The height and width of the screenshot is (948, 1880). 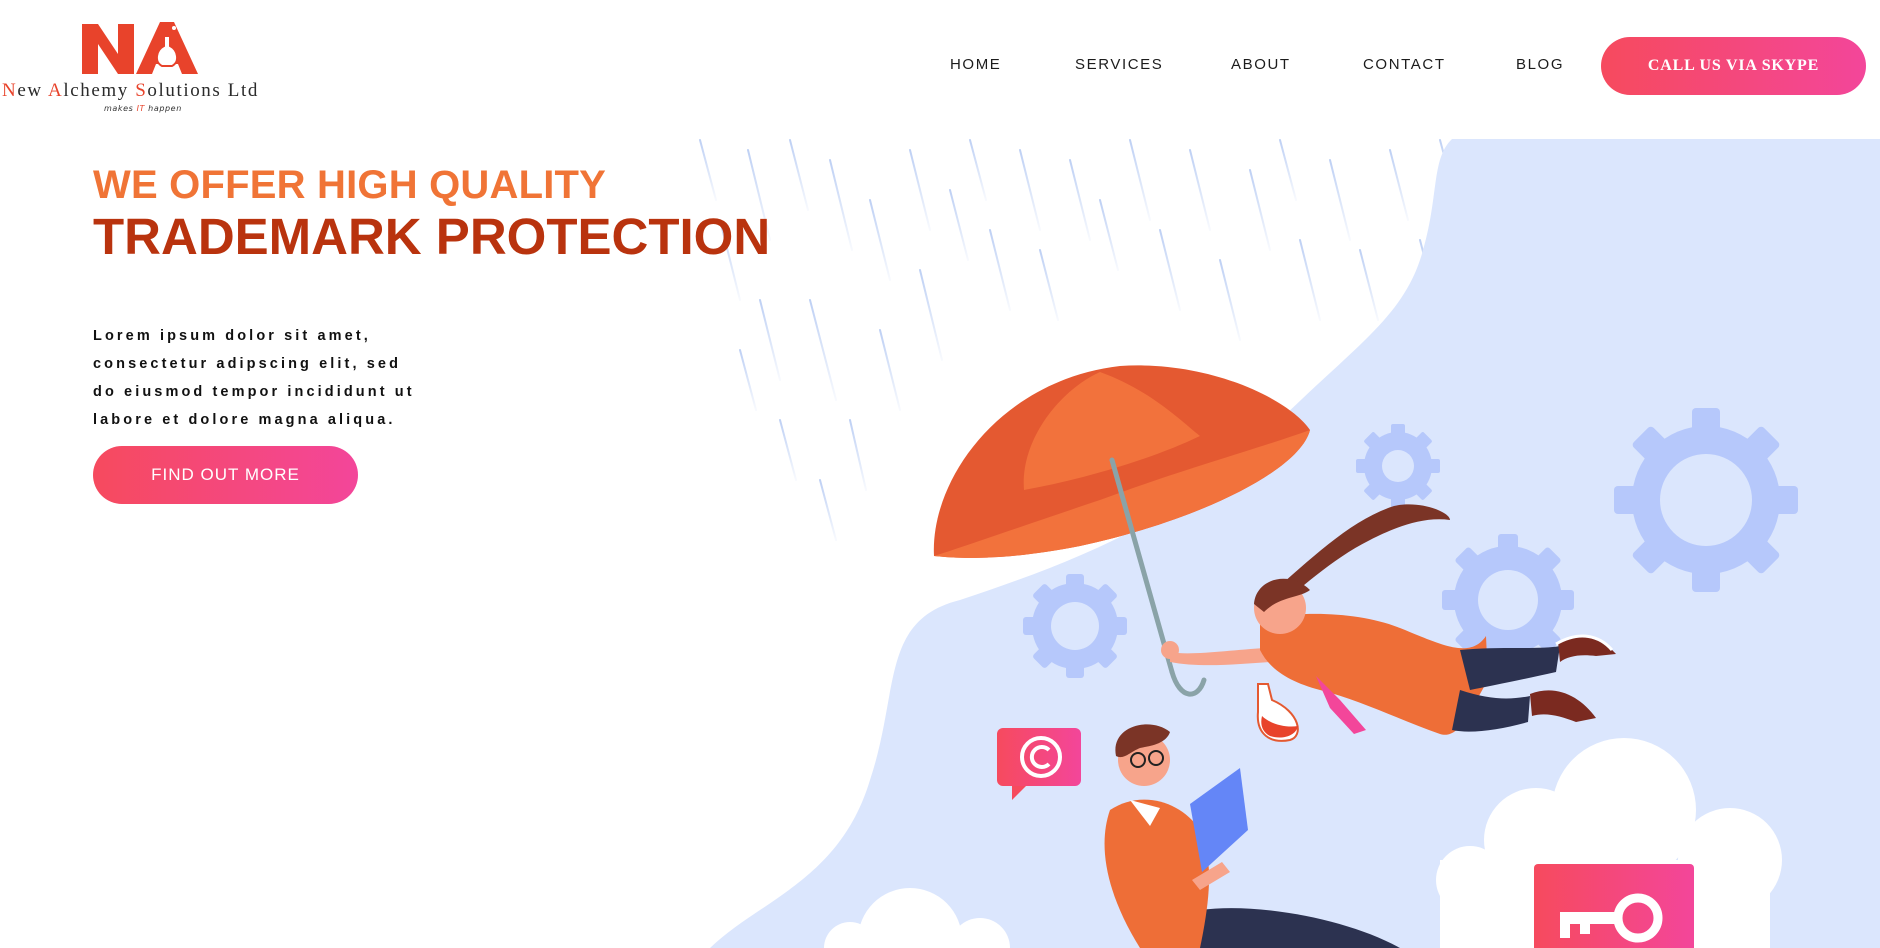 I want to click on nav-item-blog: BLOG, so click(x=1540, y=64).